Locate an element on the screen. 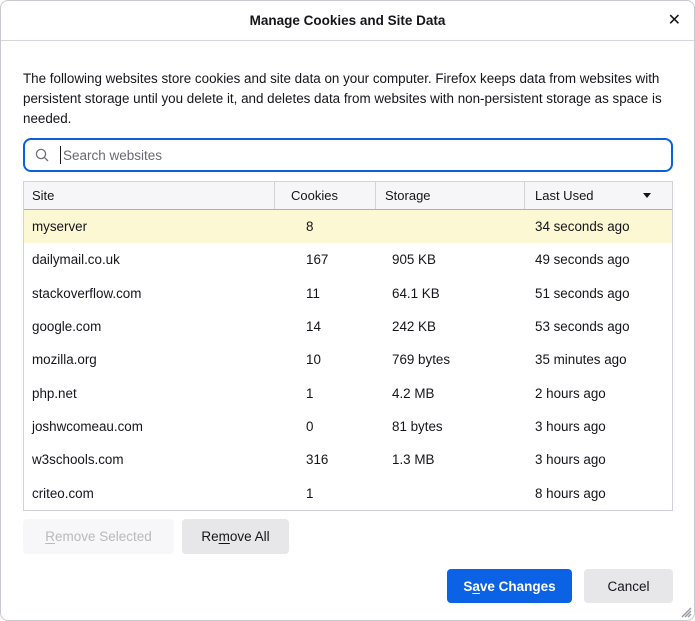 This screenshot has height=621, width=695. cell-site: php.net is located at coordinates (54, 393).